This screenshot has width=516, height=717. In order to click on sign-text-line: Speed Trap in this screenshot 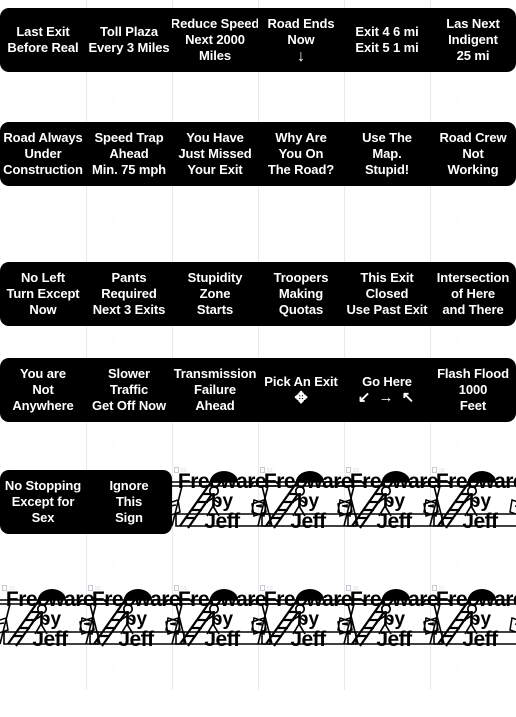, I will do `click(129, 137)`.